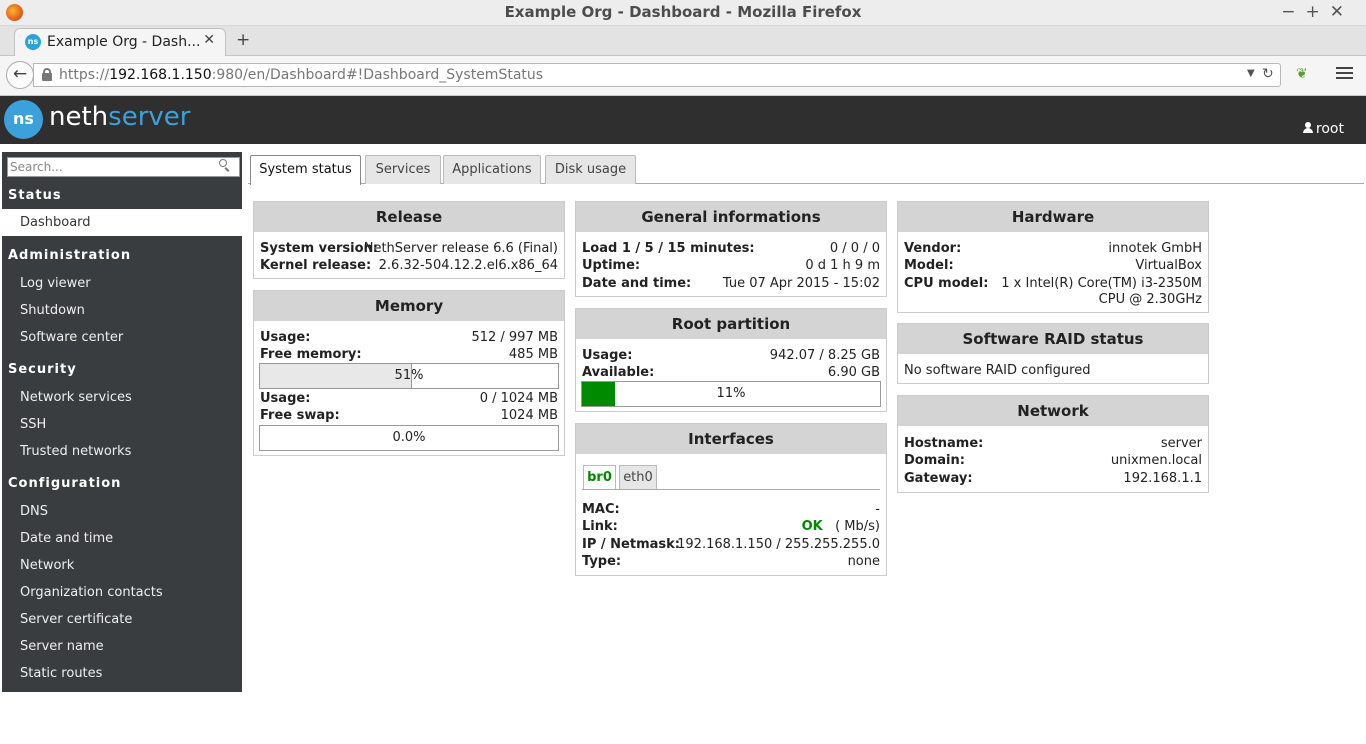  I want to click on swap-progress-bar: 0.0%, so click(409, 438).